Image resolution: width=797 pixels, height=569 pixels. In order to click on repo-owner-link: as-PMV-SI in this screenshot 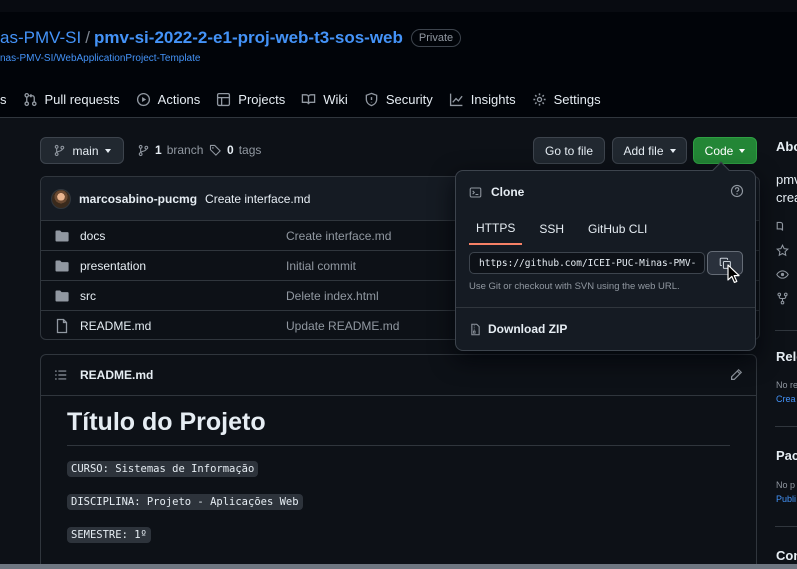, I will do `click(40, 38)`.